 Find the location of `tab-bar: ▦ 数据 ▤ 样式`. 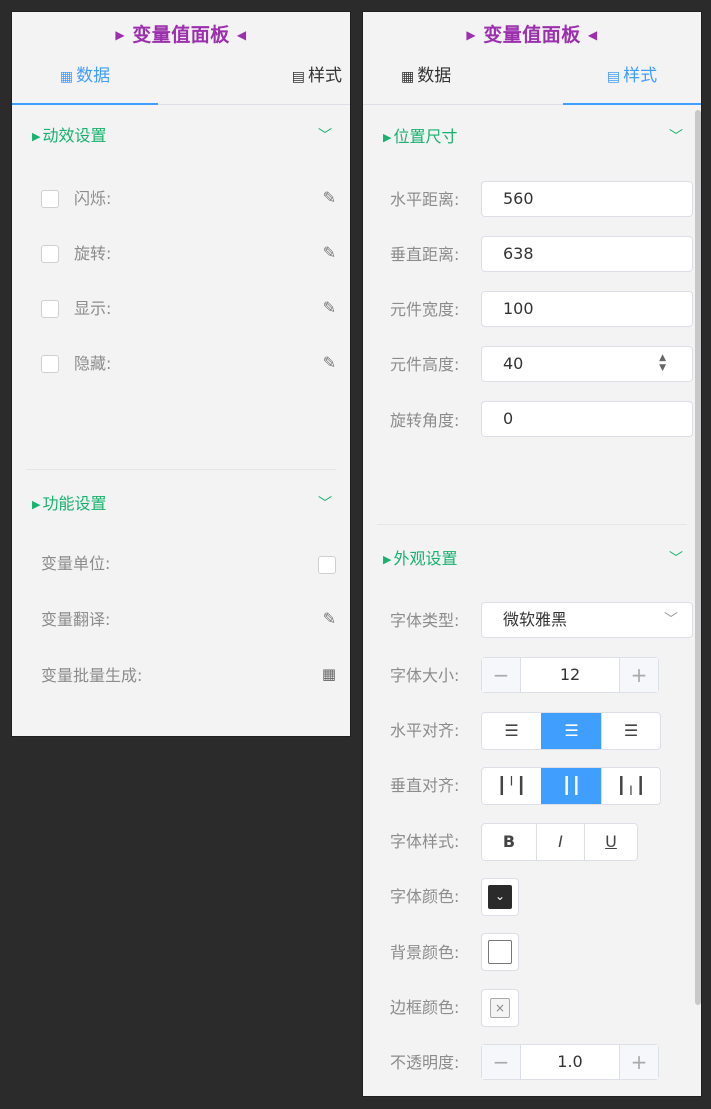

tab-bar: ▦ 数据 ▤ 样式 is located at coordinates (181, 83).